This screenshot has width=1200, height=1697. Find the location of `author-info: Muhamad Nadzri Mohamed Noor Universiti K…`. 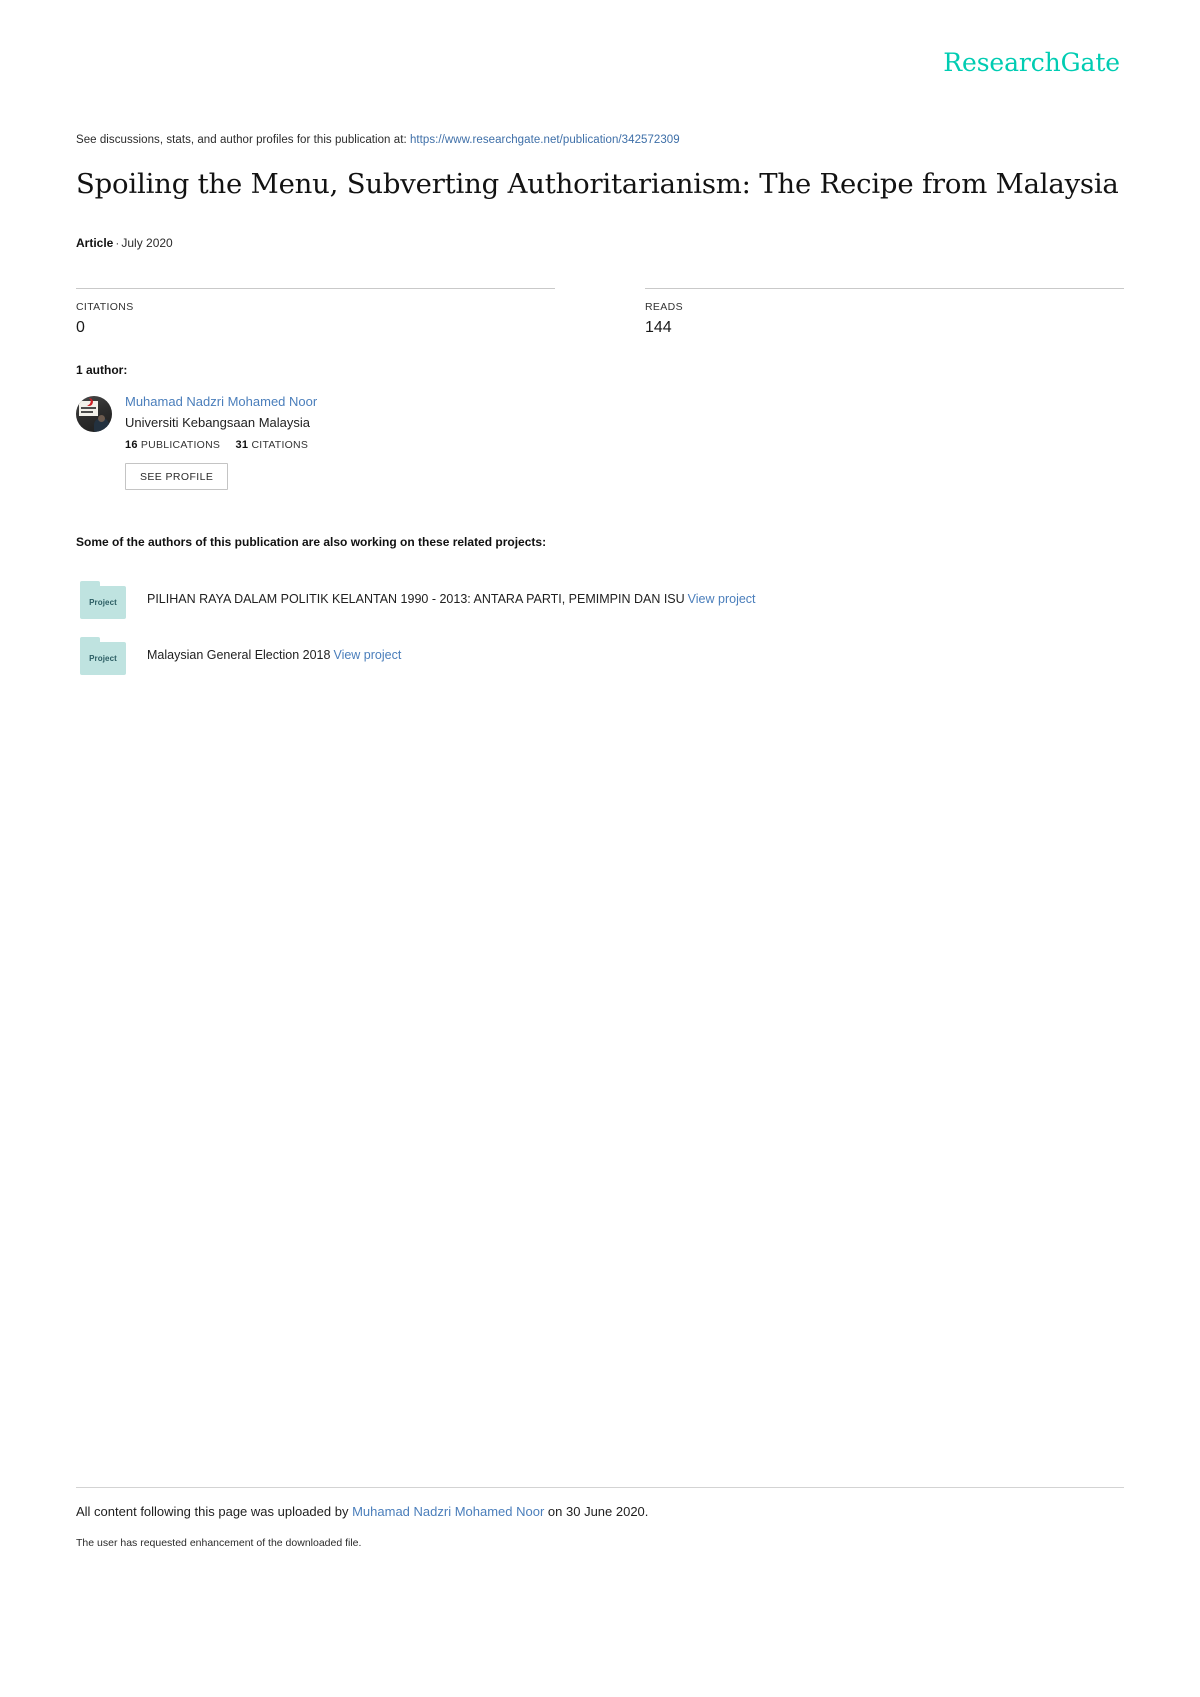

author-info: Muhamad Nadzri Mohamed Noor Universiti K… is located at coordinates (221, 442).